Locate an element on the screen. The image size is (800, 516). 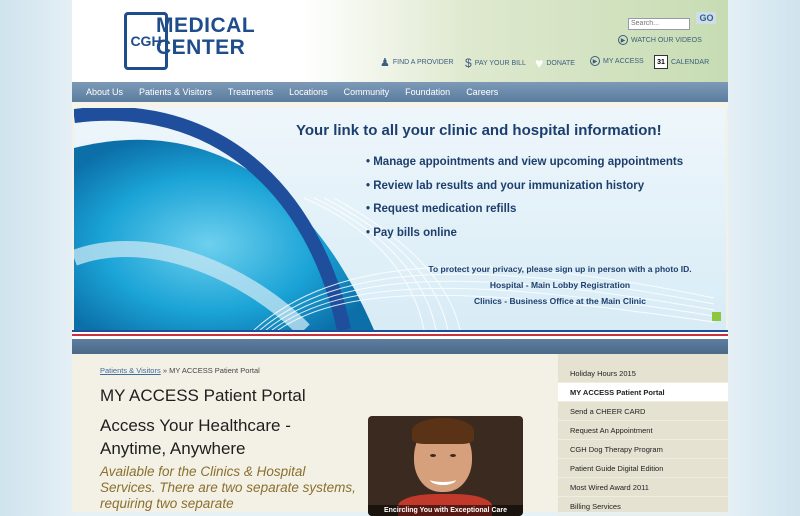
sidebar-top-spacer is located at coordinates (643, 359).